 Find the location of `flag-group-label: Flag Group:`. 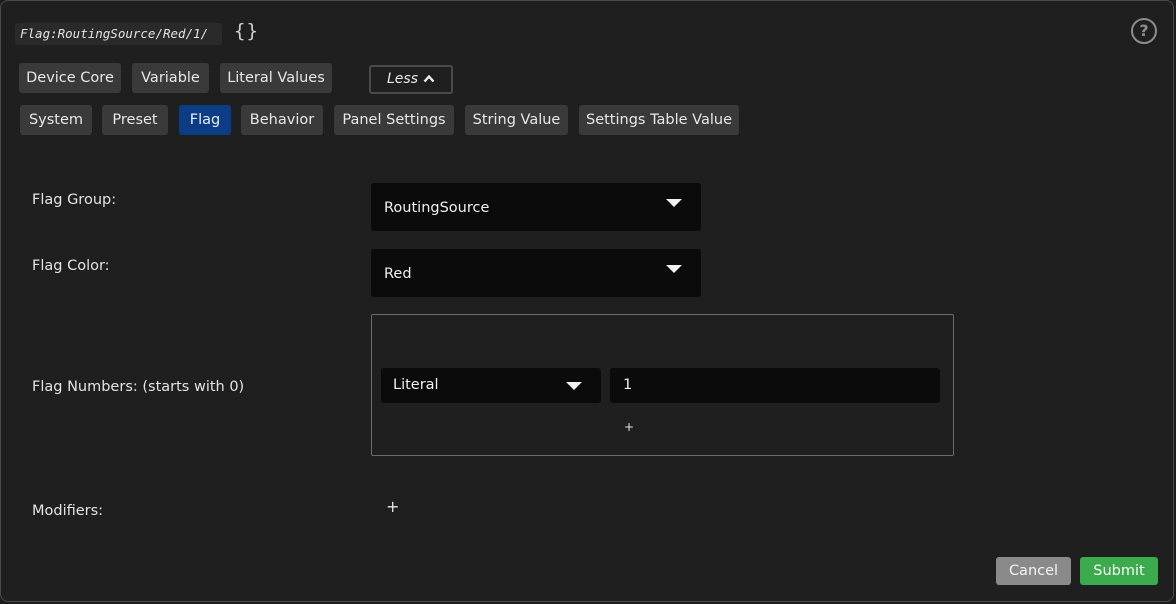

flag-group-label: Flag Group: is located at coordinates (74, 200).